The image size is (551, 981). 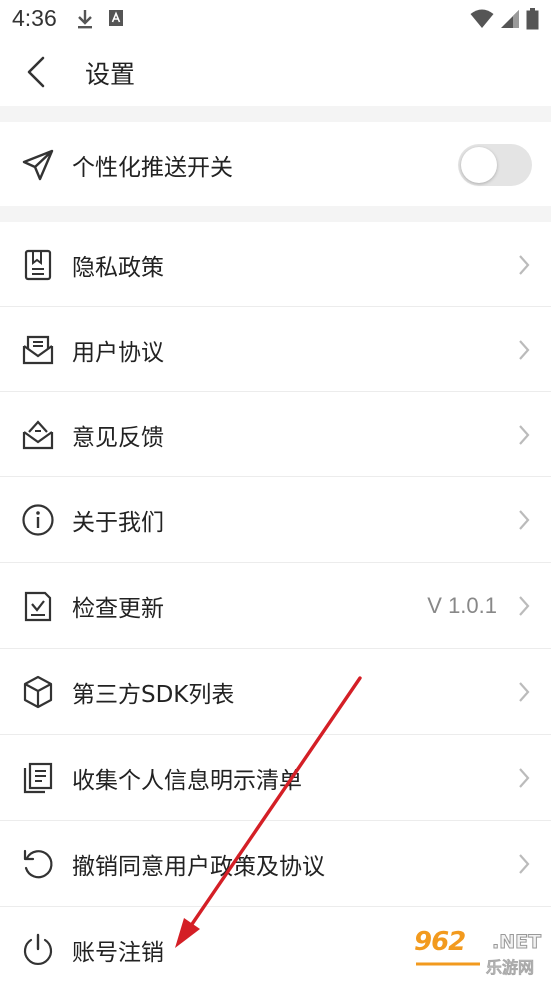 I want to click on menu-item-label: 用户协议, so click(x=118, y=352).